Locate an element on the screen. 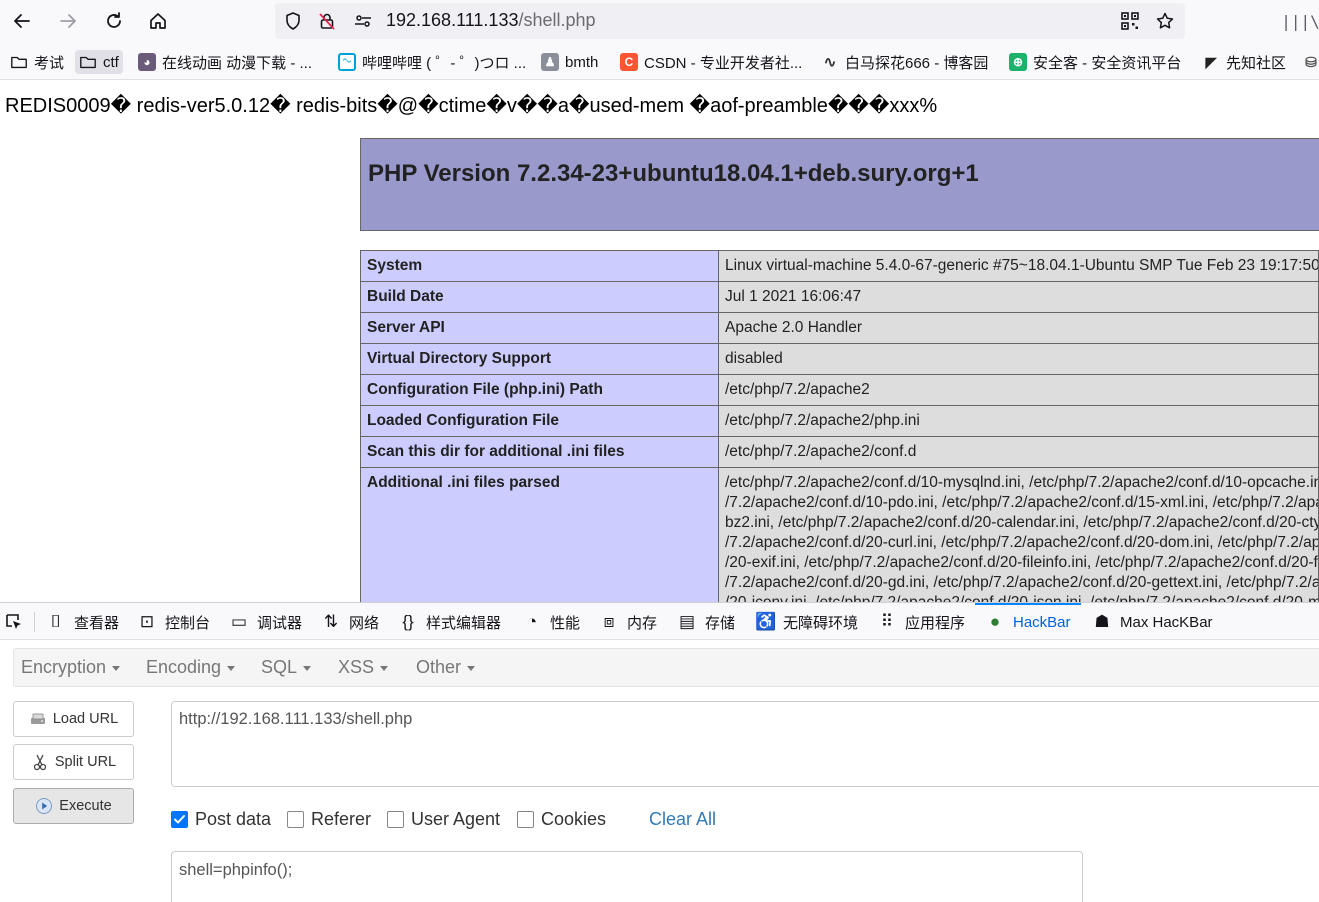  checkbox-label: User Agent is located at coordinates (456, 819).